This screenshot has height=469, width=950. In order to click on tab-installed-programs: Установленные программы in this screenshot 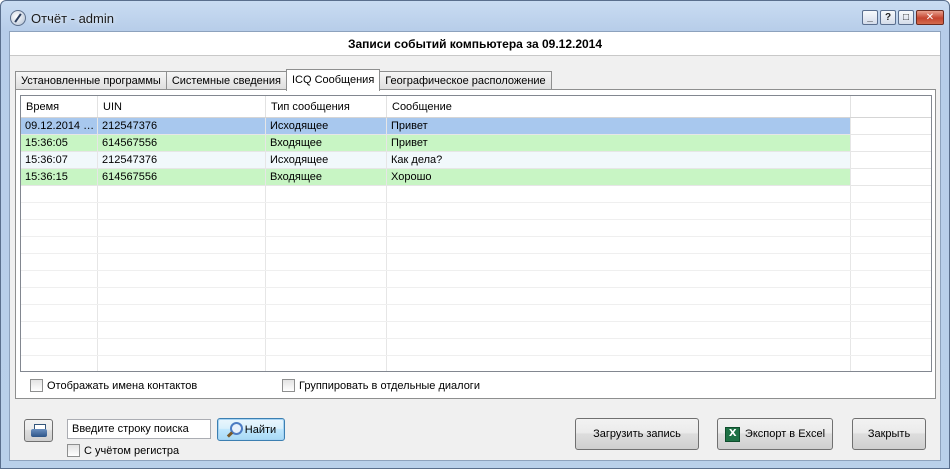, I will do `click(91, 80)`.